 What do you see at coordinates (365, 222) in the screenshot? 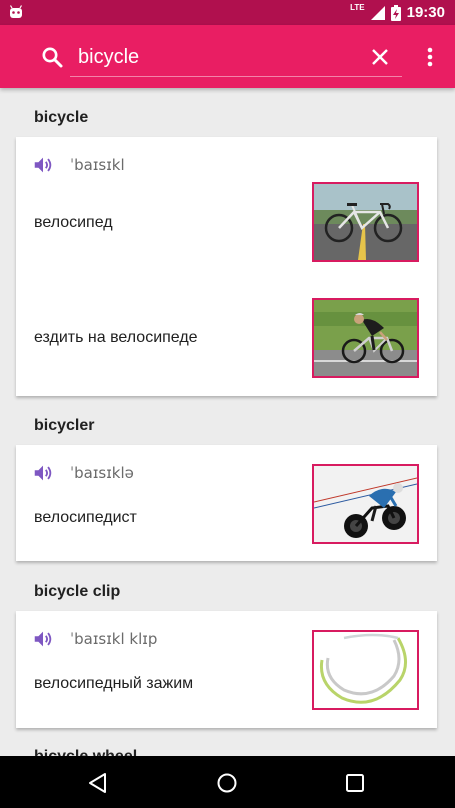
I see `road-bicycle-image` at bounding box center [365, 222].